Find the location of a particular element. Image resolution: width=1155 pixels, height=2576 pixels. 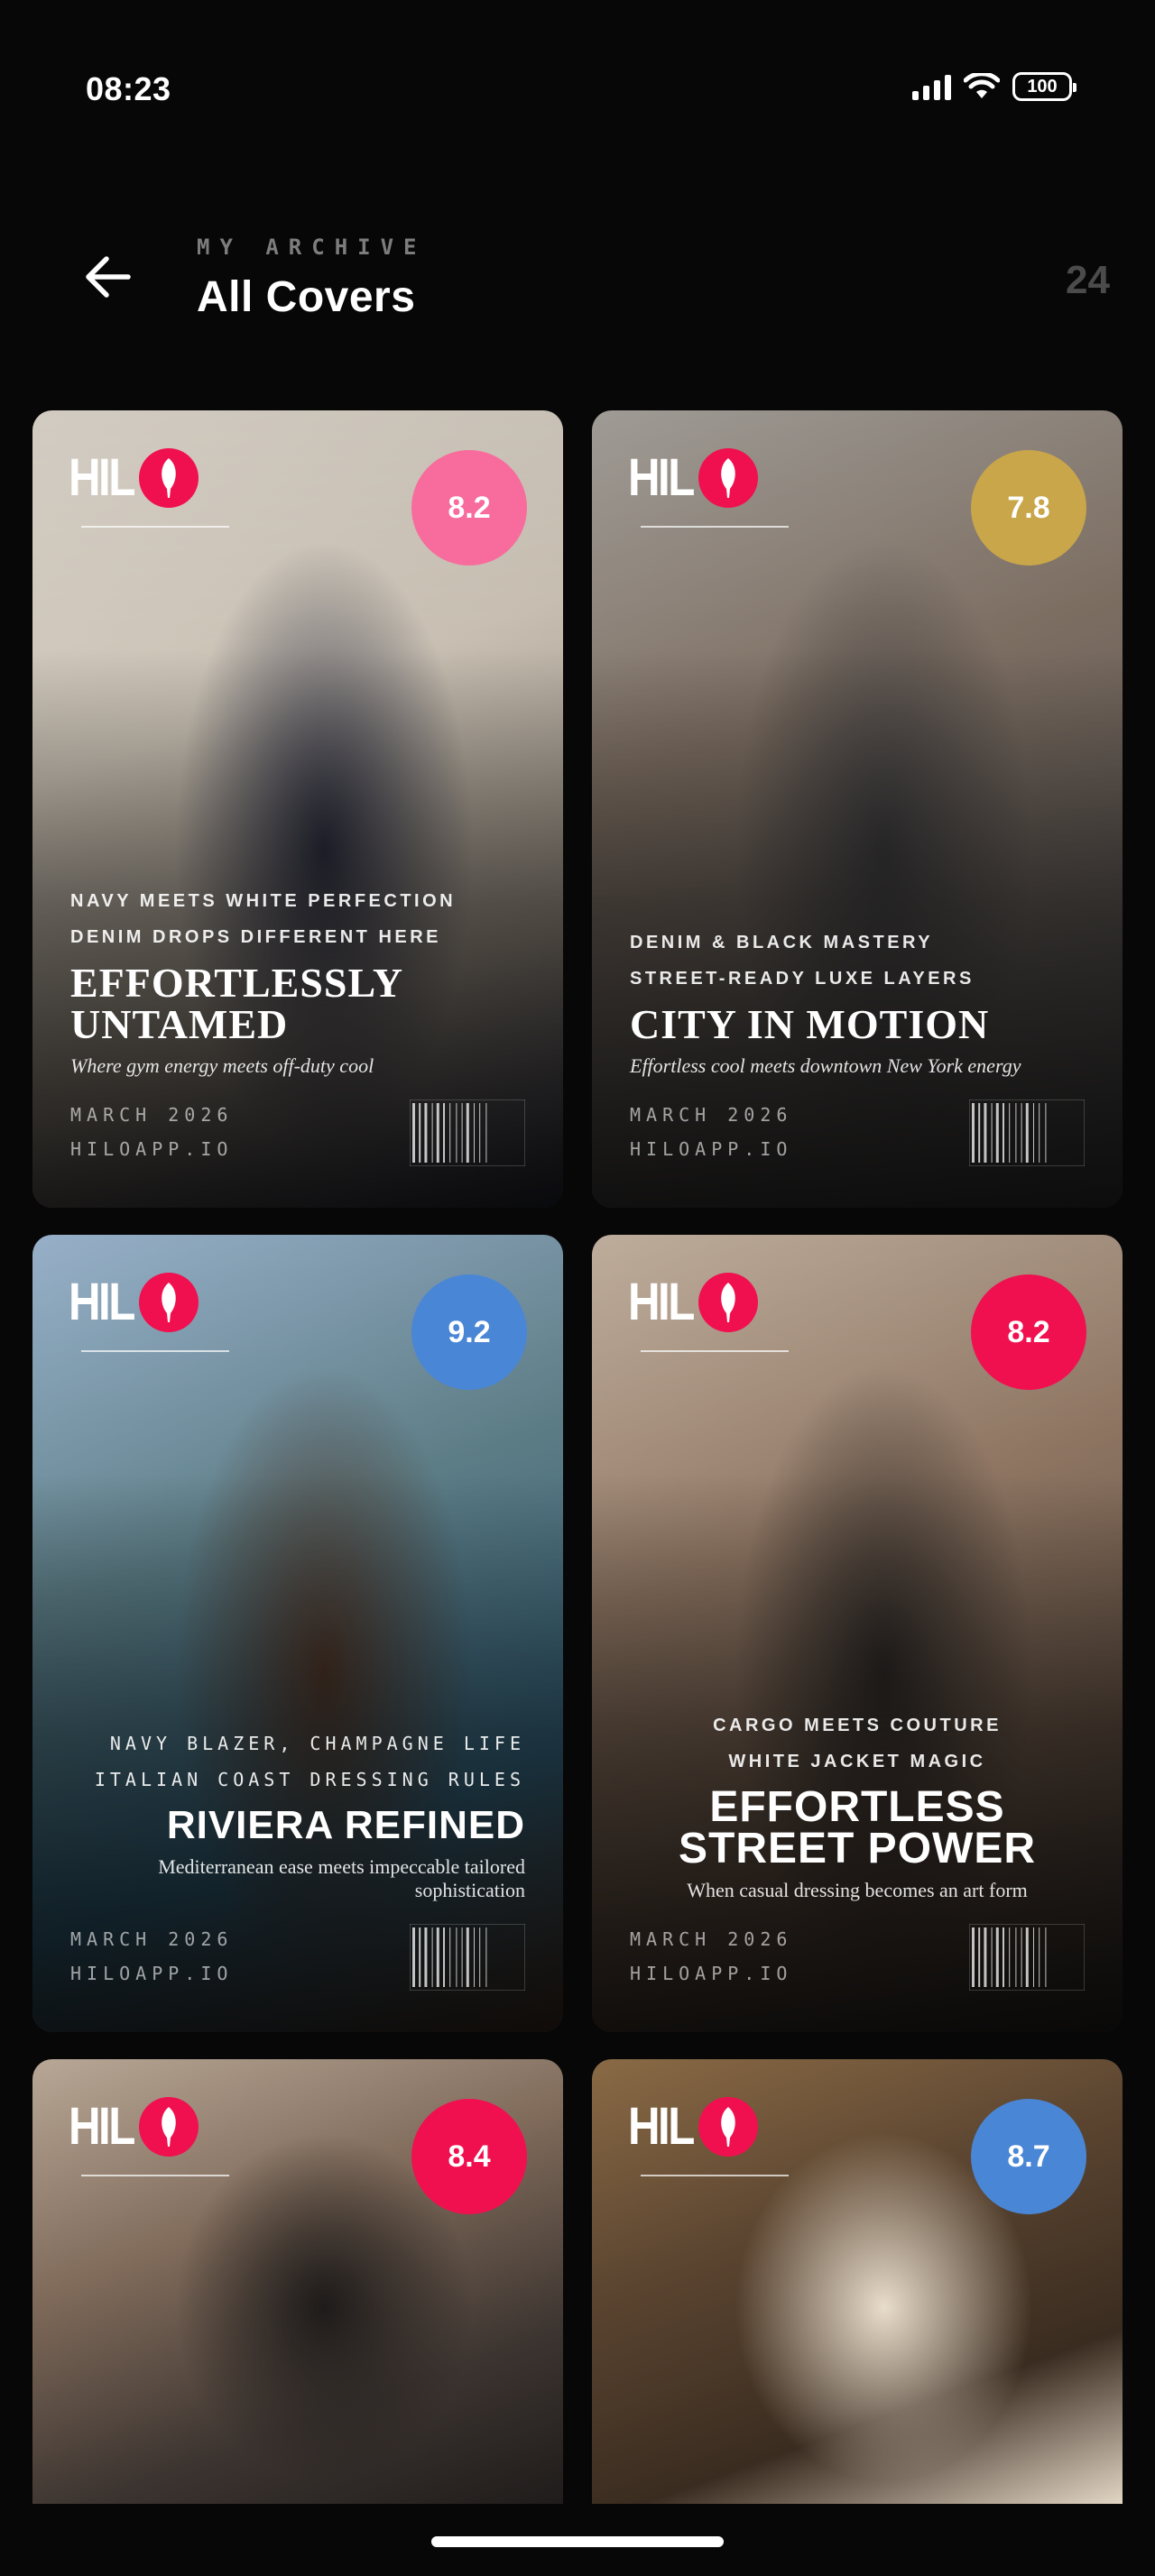

battery-icon: 100 is located at coordinates (1044, 86).